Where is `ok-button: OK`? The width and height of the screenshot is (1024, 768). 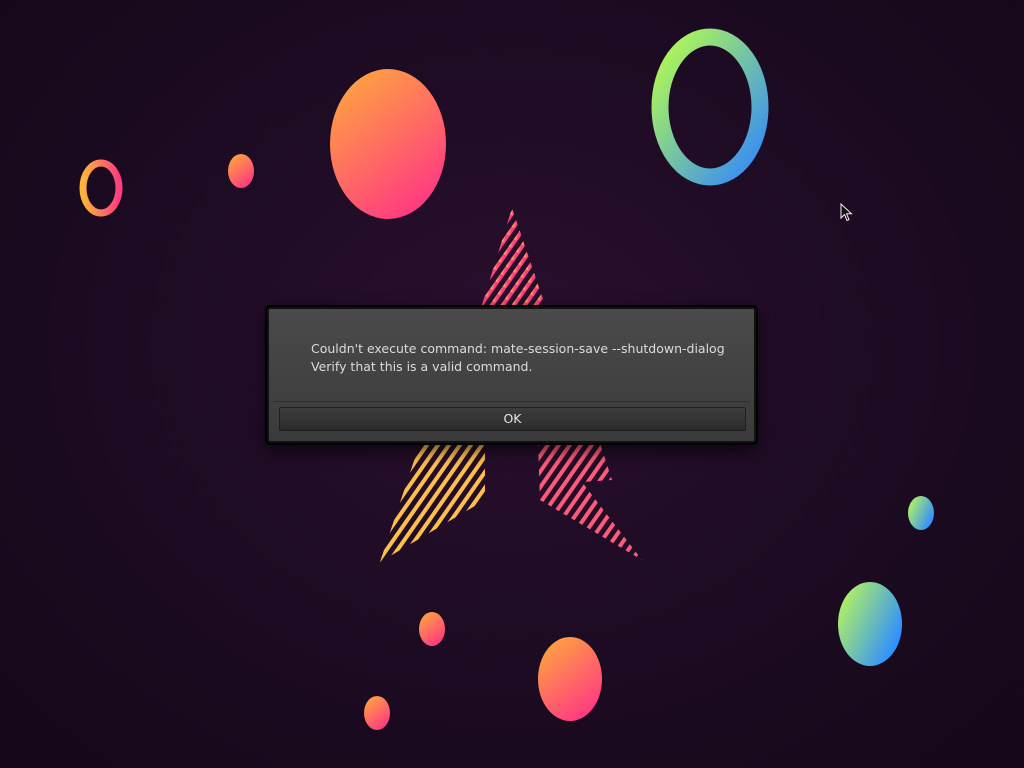
ok-button: OK is located at coordinates (512, 419).